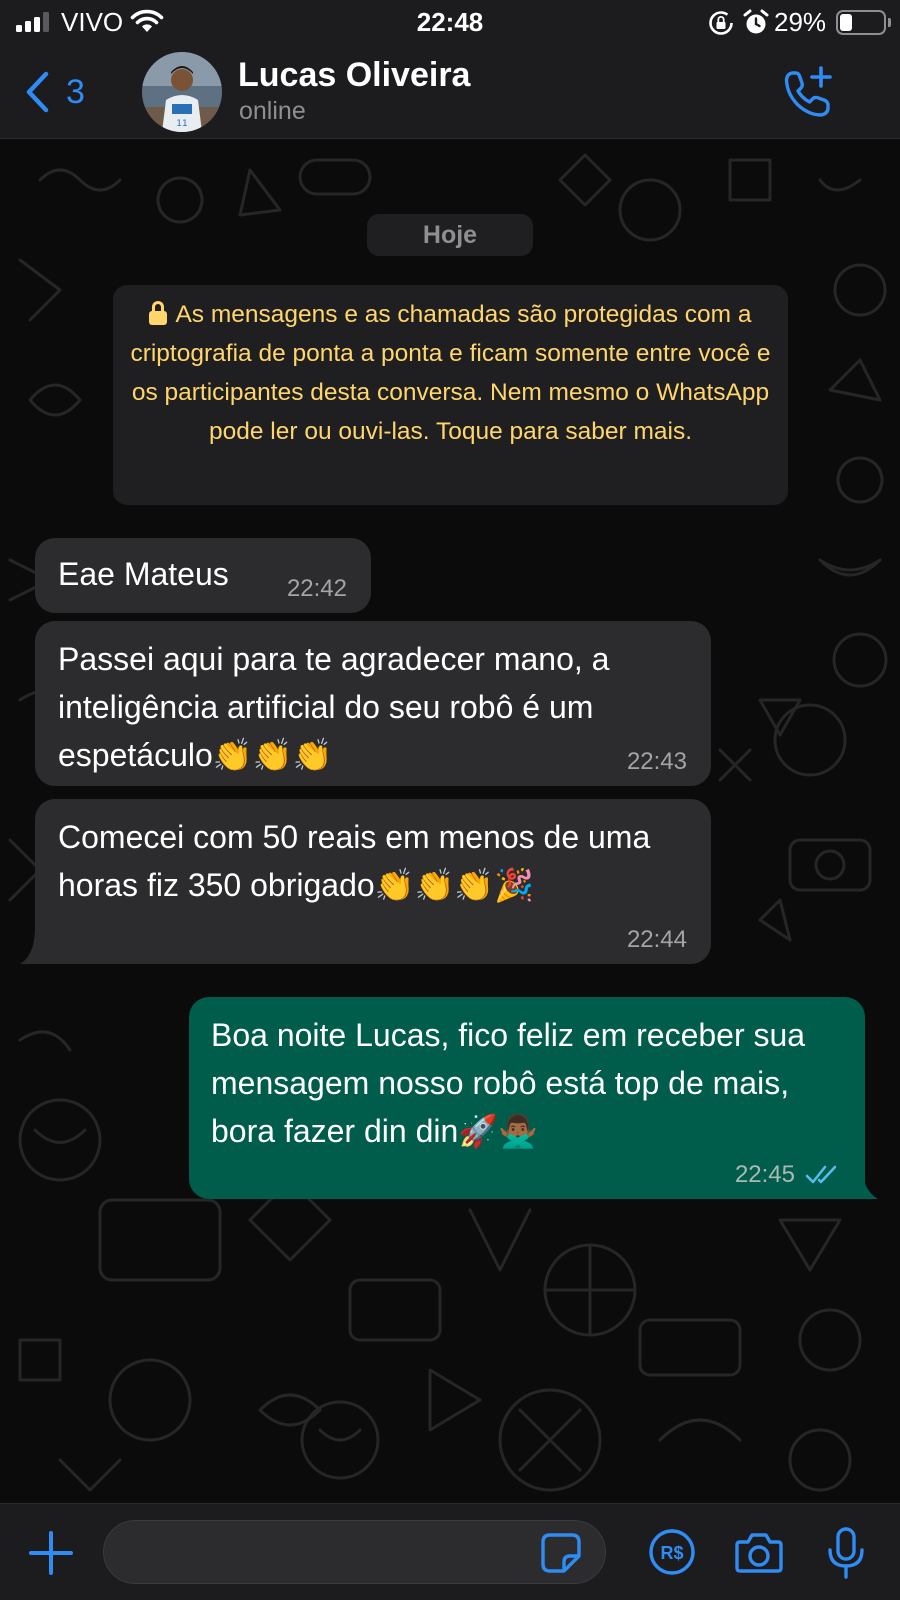 This screenshot has width=900, height=1600. What do you see at coordinates (51, 1553) in the screenshot?
I see `plus-icon` at bounding box center [51, 1553].